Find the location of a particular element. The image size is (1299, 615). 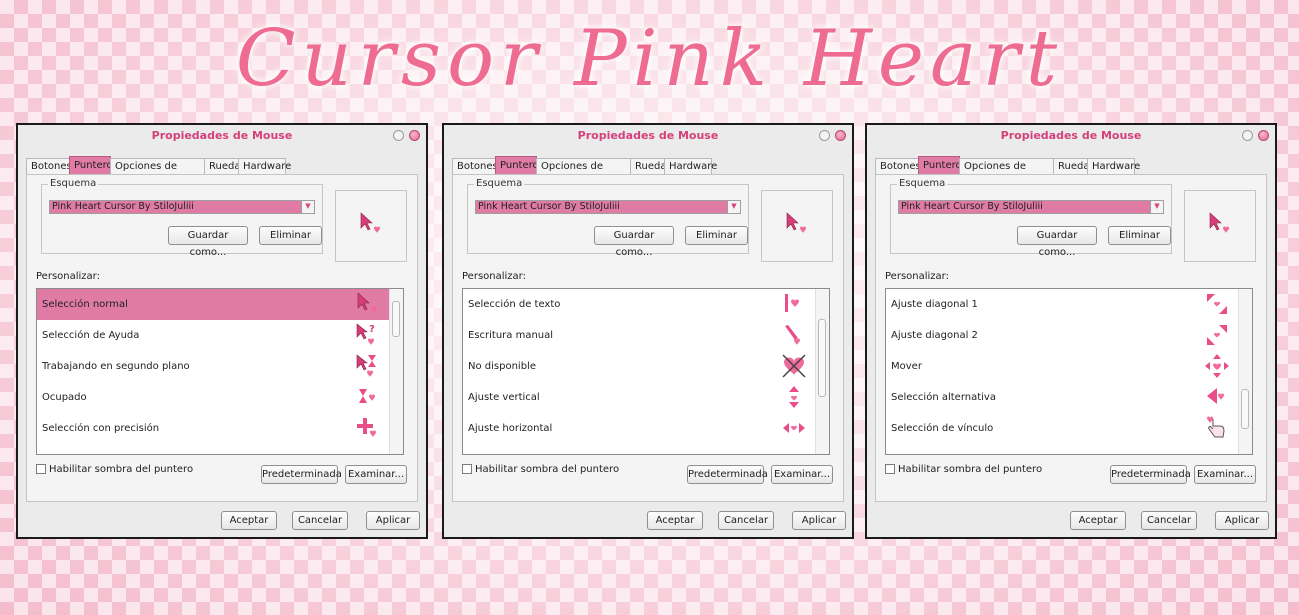

list-item: Selección con precisión is located at coordinates (213, 428).